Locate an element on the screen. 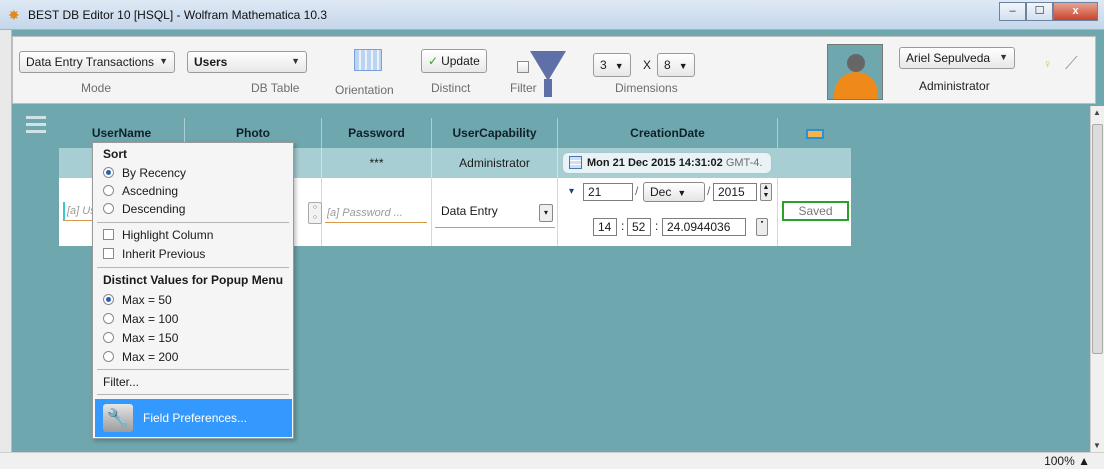 The height and width of the screenshot is (469, 1104). saved-status: Saved is located at coordinates (815, 211).